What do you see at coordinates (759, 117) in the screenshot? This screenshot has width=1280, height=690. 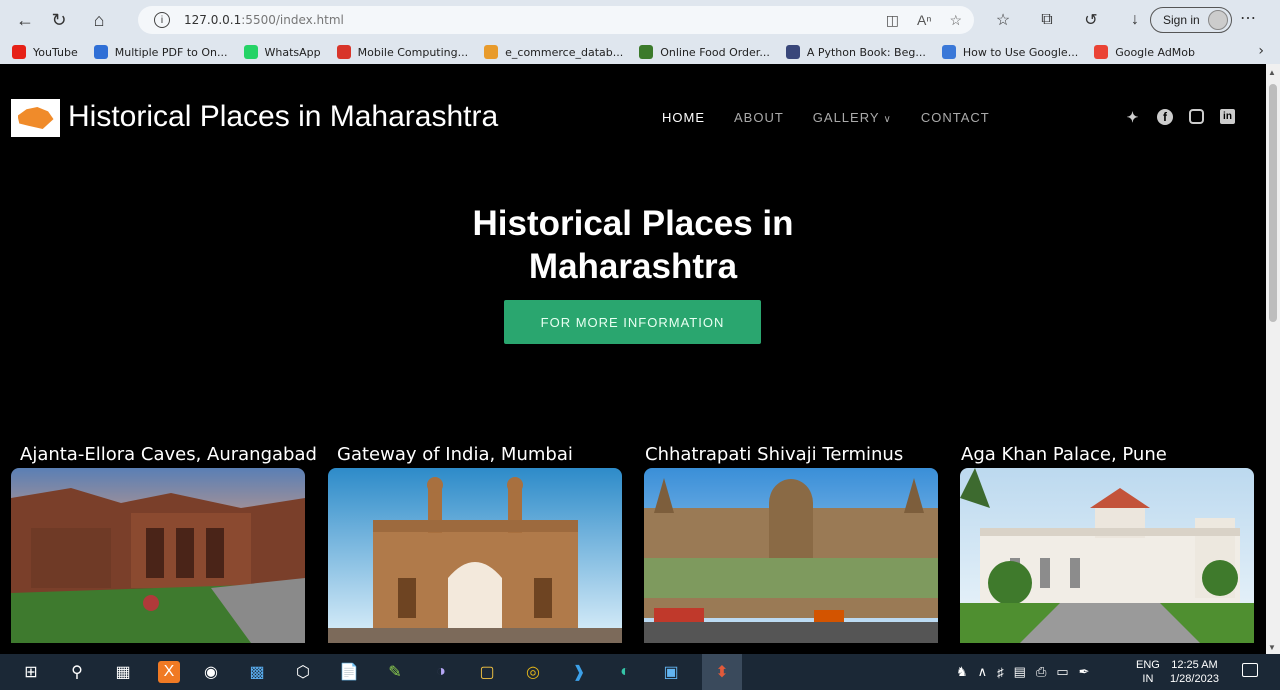 I see `nav-about: ABOUT` at bounding box center [759, 117].